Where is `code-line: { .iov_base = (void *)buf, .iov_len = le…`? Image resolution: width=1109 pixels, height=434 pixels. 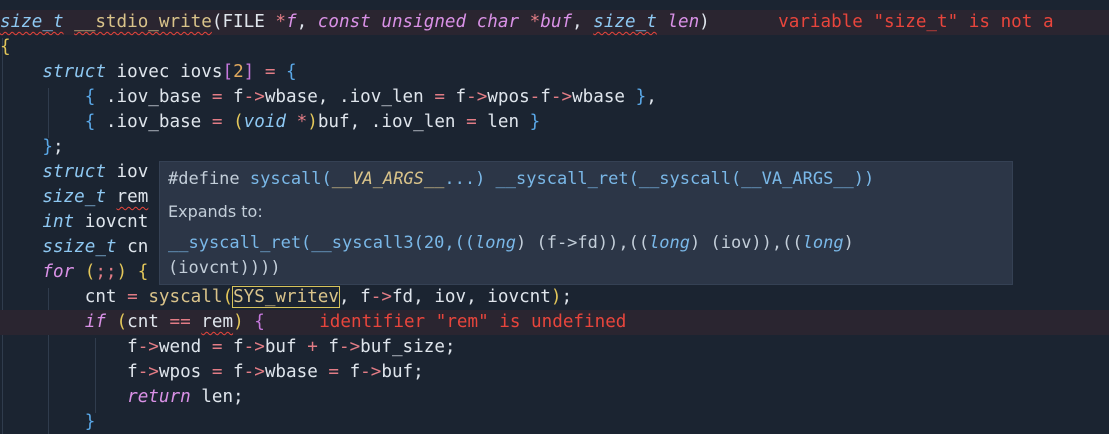 code-line: { .iov_base = (void *)buf, .iov_len = le… is located at coordinates (554, 122).